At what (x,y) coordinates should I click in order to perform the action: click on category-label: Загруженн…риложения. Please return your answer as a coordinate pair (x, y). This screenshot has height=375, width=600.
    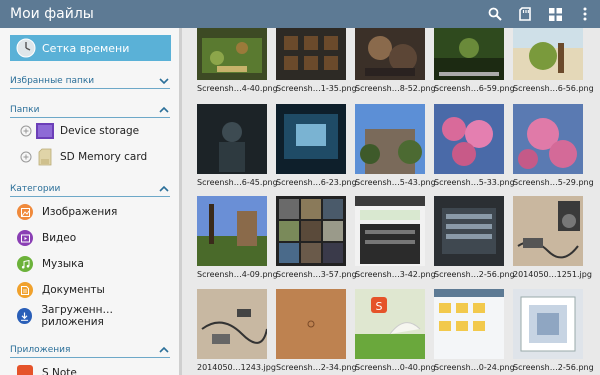
    Looking at the image, I should click on (77, 316).